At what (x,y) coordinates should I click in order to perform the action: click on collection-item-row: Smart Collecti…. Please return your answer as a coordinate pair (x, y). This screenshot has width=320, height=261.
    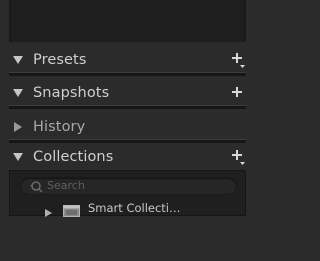
    Looking at the image, I should click on (127, 208).